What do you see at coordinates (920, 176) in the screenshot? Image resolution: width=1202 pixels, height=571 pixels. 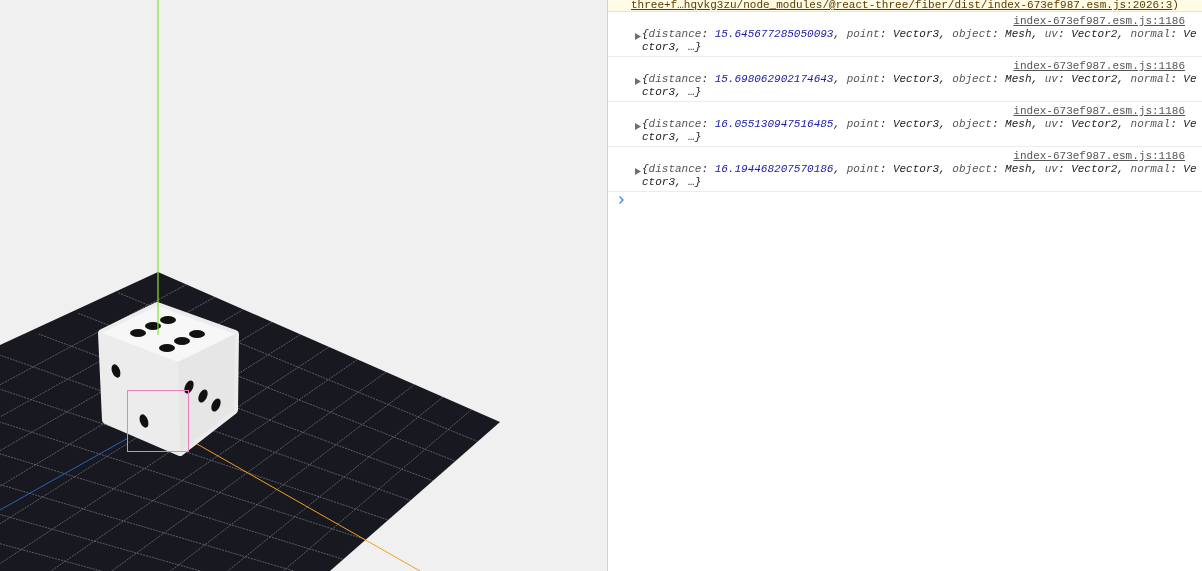 I see `object-preview: {distance: 16.194468207570186, point: Vector3, object: Mesh, uv: Vector2, normal: Vector3, …}` at bounding box center [920, 176].